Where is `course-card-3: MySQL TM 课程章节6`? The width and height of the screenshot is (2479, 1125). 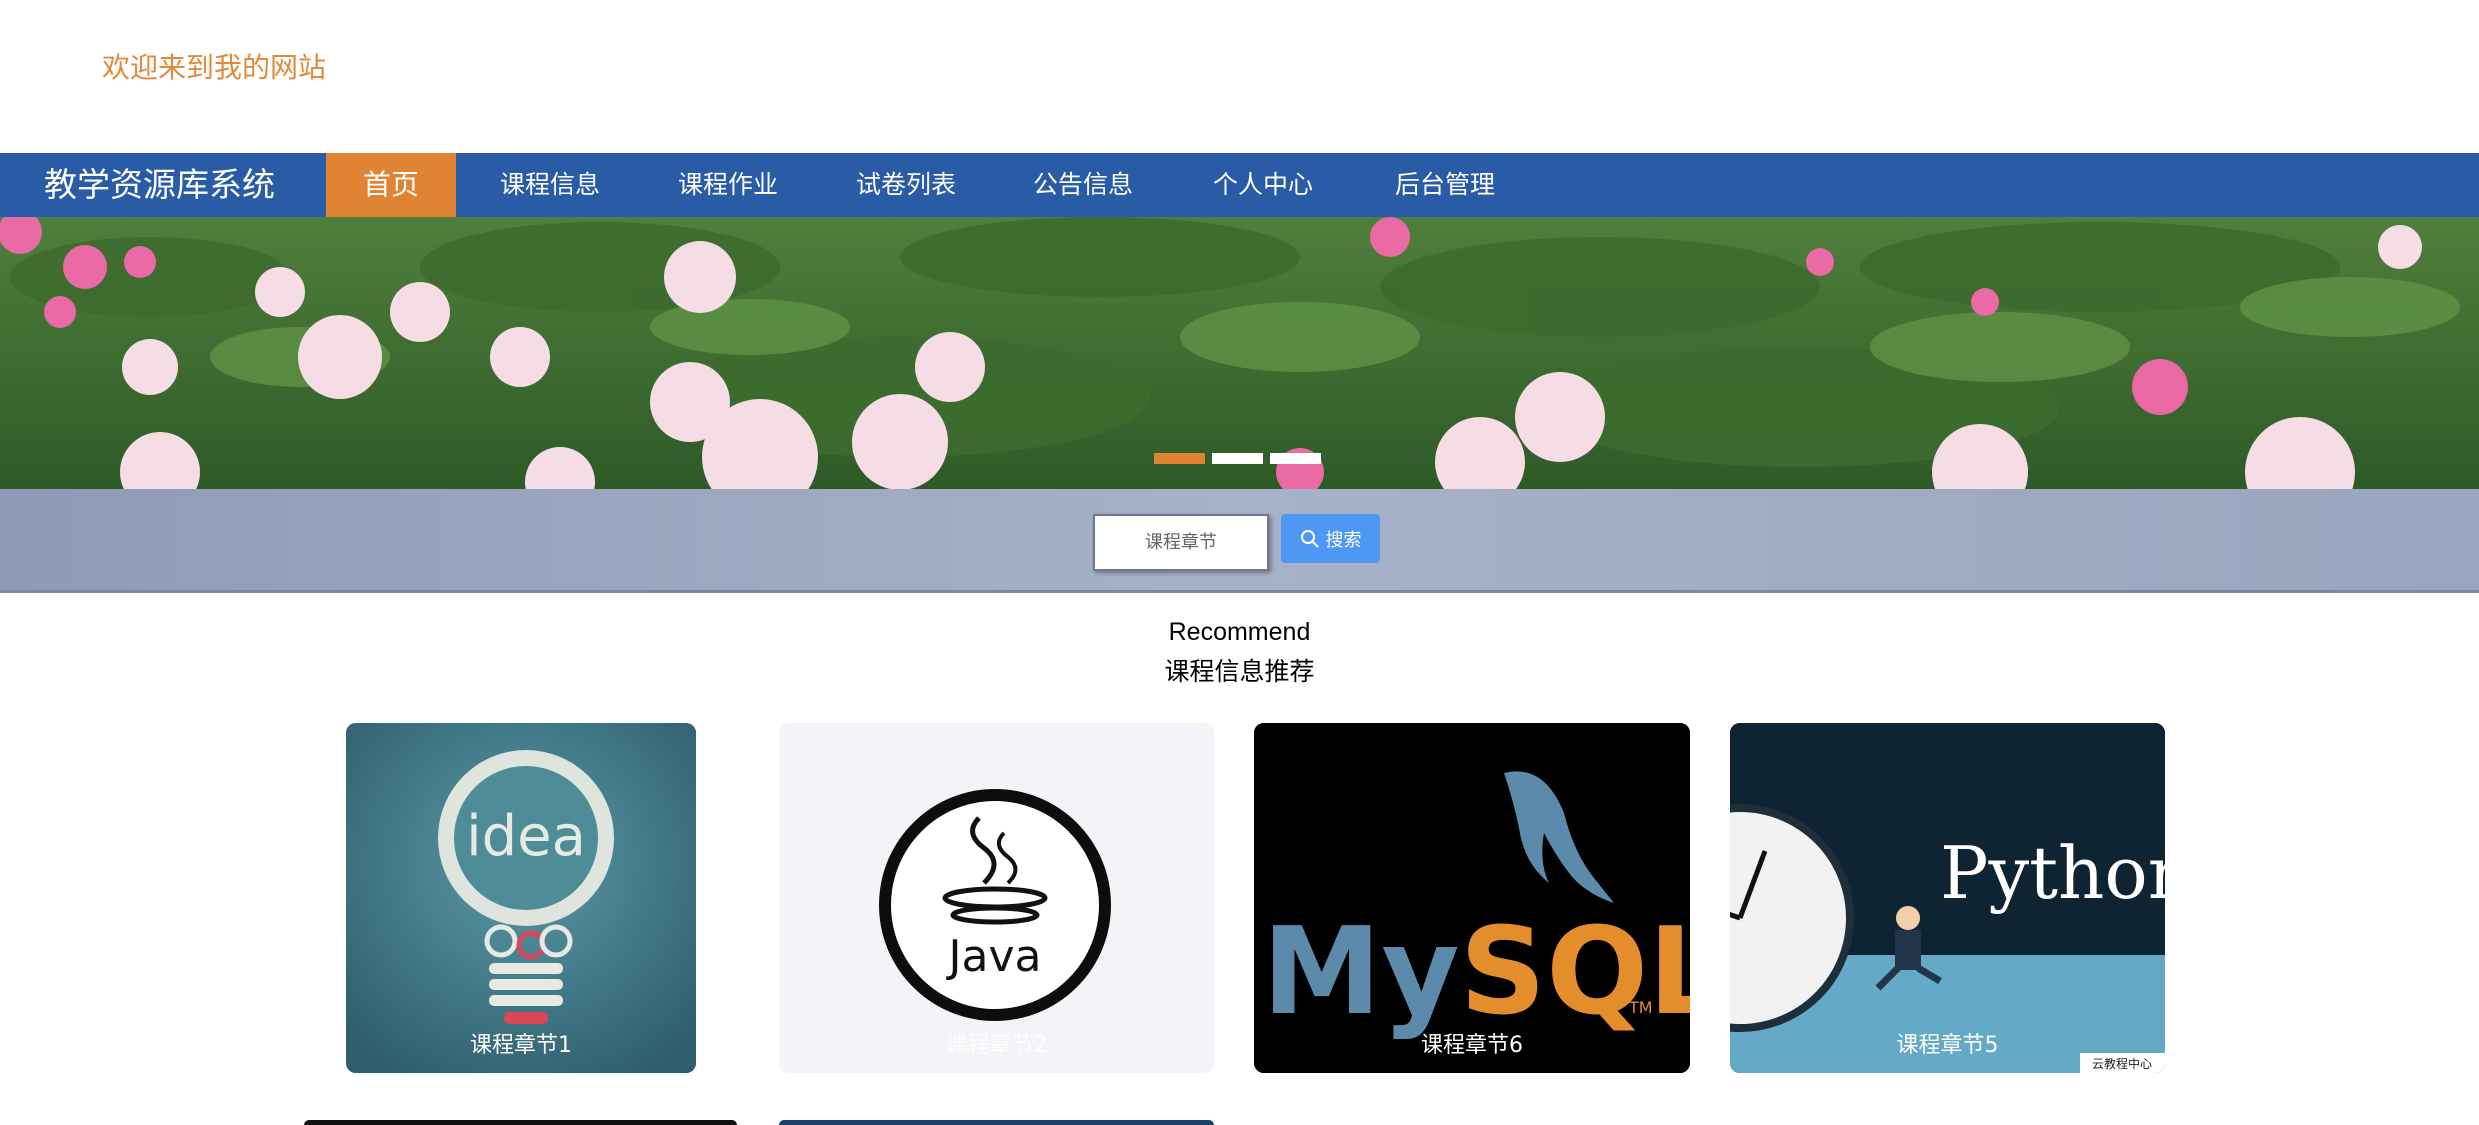
course-card-3: MySQL TM 课程章节6 is located at coordinates (1472, 898).